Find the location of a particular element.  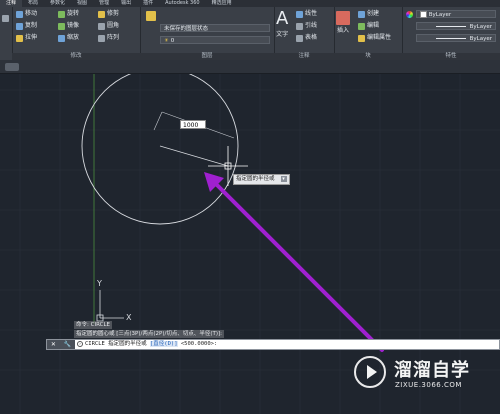

rotate-label: 旋转 is located at coordinates (73, 13).